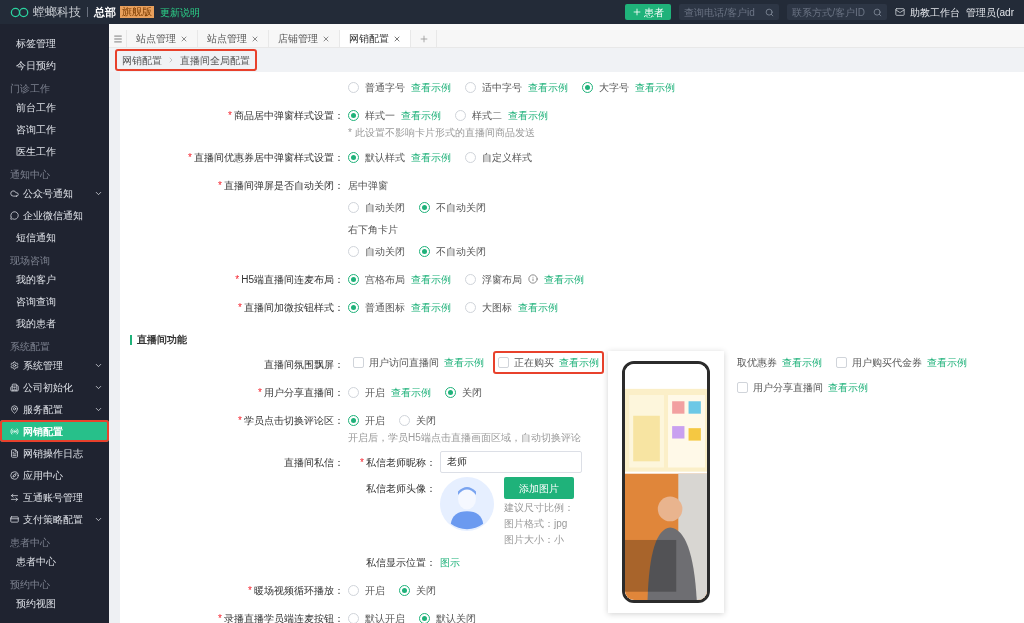  What do you see at coordinates (398, 462) in the screenshot?
I see `field-label: * 私信老师昵称：` at bounding box center [398, 462].